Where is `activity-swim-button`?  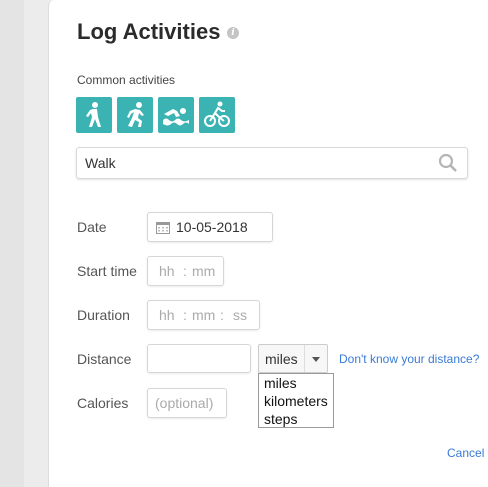 activity-swim-button is located at coordinates (176, 115).